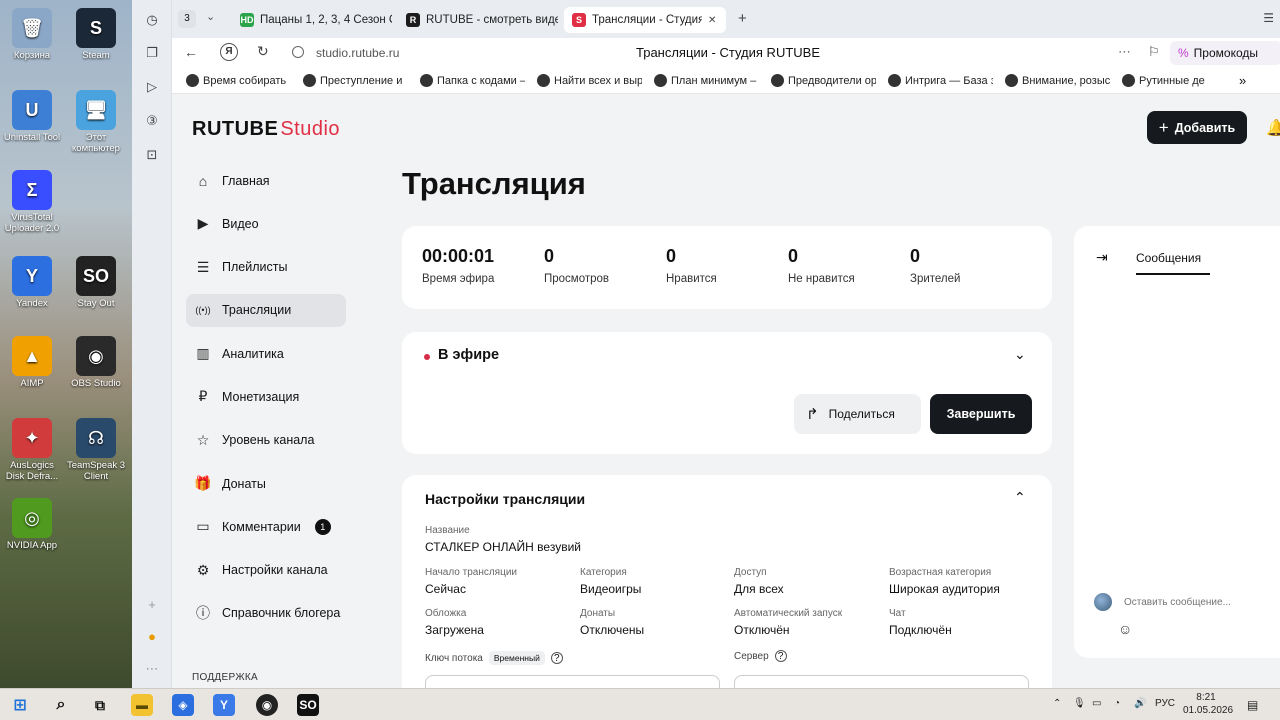  I want to click on task-view-icon: ⧉, so click(100, 705).